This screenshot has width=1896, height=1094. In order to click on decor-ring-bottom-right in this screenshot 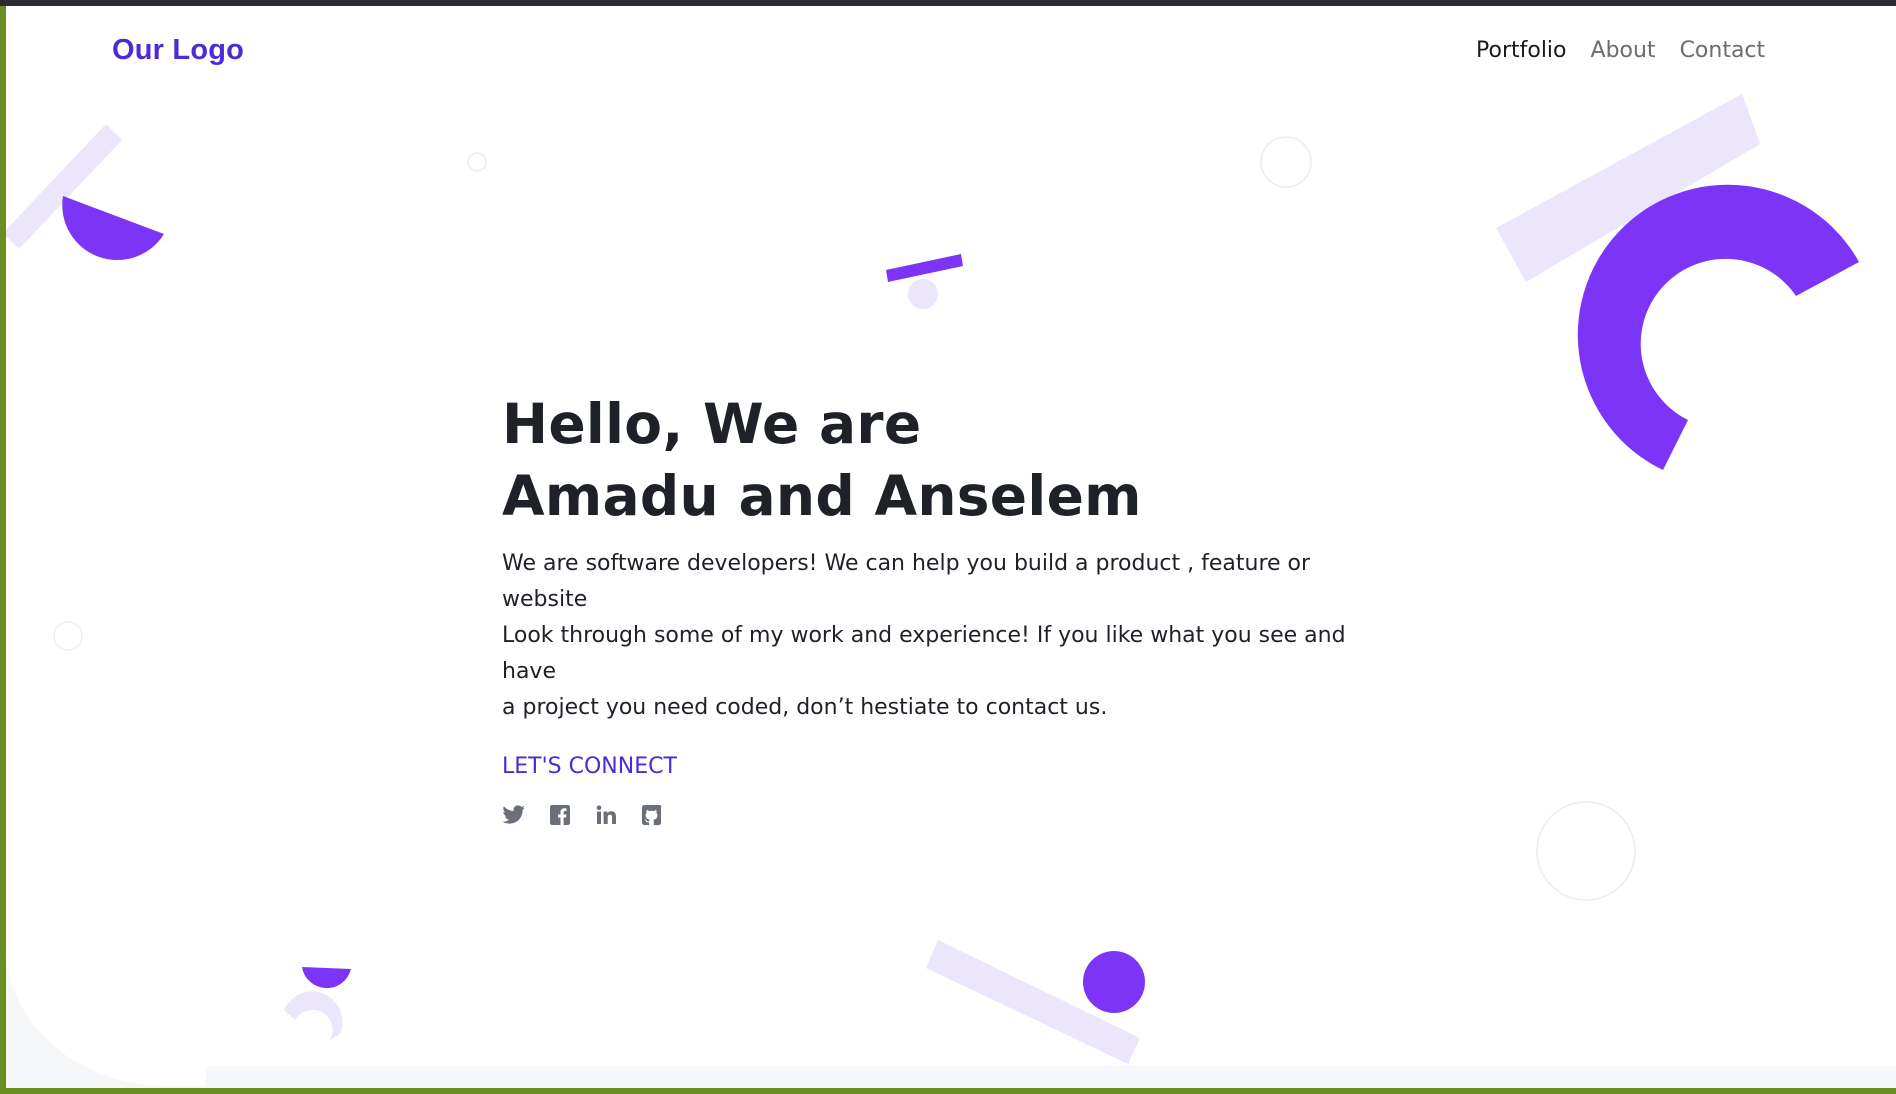, I will do `click(1586, 851)`.